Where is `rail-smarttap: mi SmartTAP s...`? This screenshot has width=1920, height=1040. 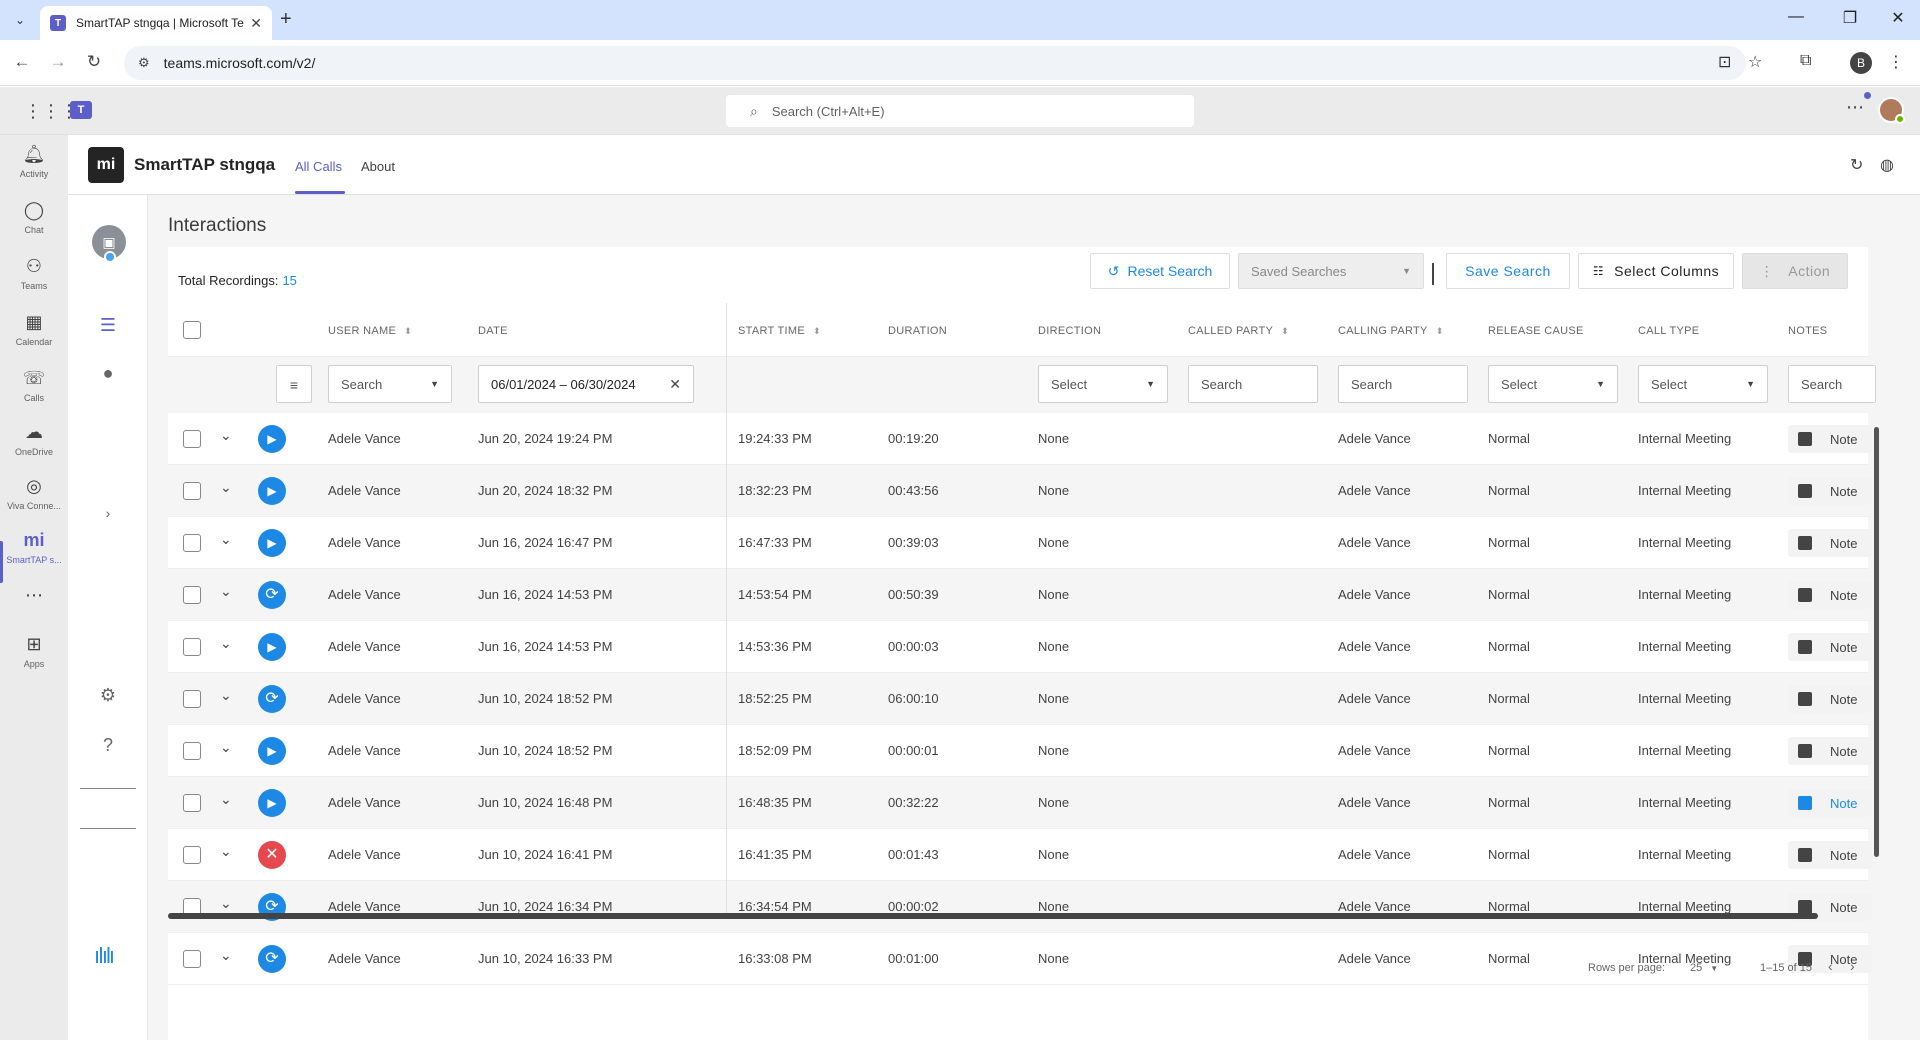 rail-smarttap: mi SmartTAP s... is located at coordinates (34, 547).